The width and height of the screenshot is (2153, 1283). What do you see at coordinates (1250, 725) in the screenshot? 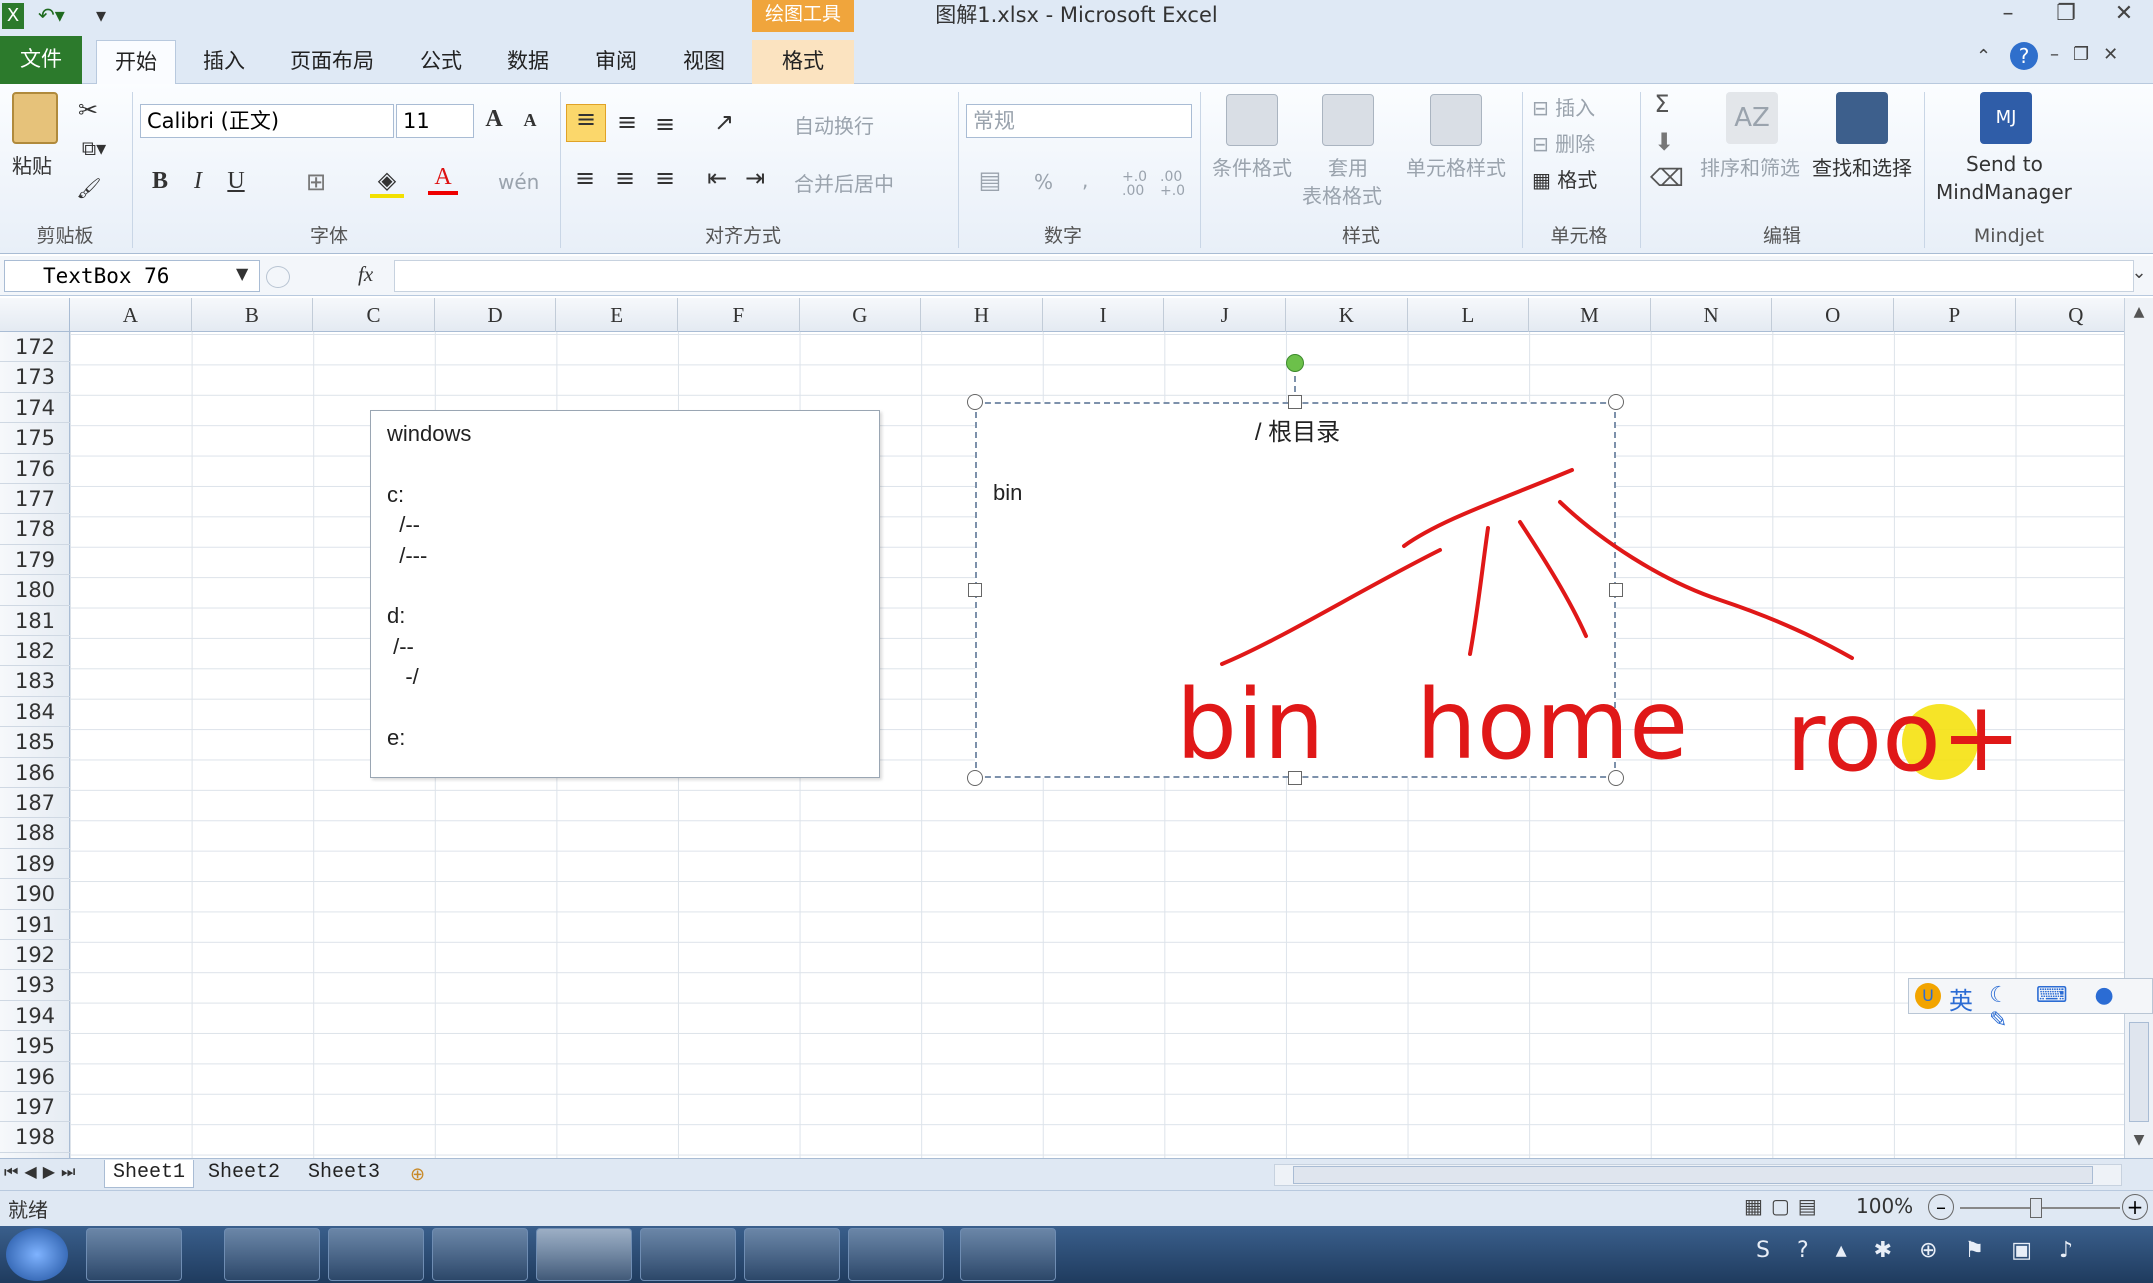
I see `handwritten-bin: bin` at bounding box center [1250, 725].